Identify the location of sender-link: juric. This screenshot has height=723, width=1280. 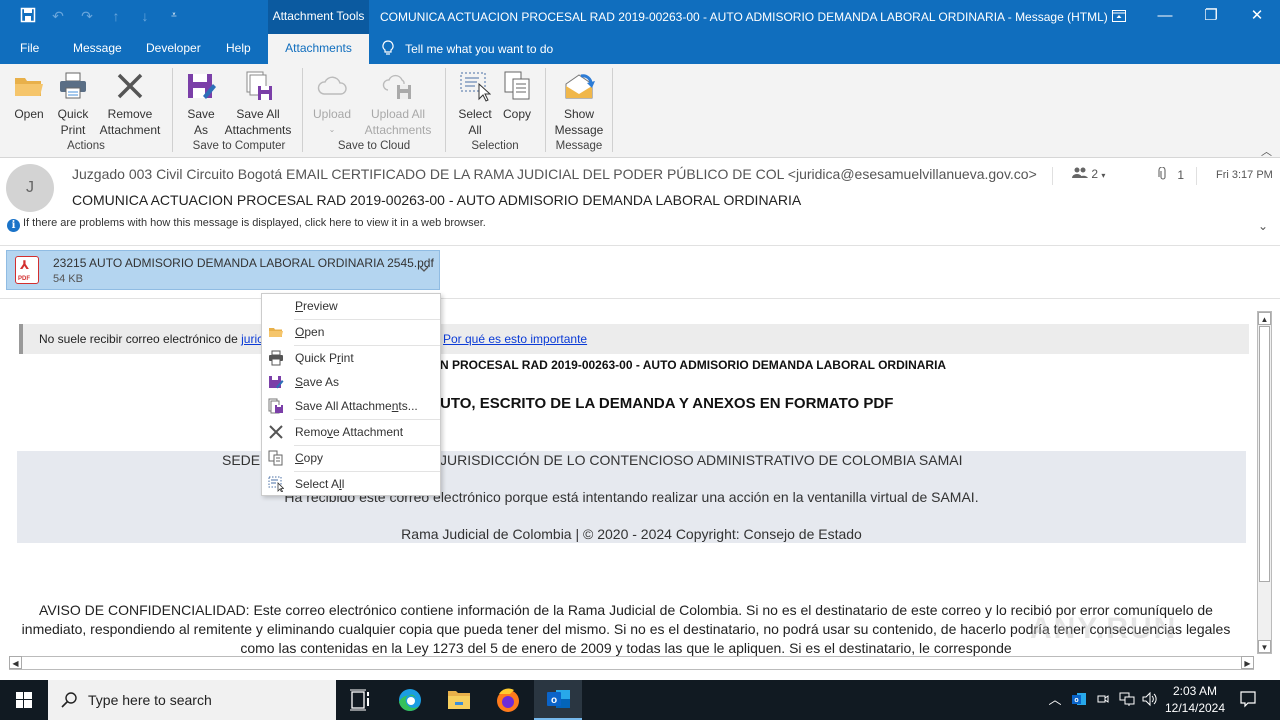
(252, 339).